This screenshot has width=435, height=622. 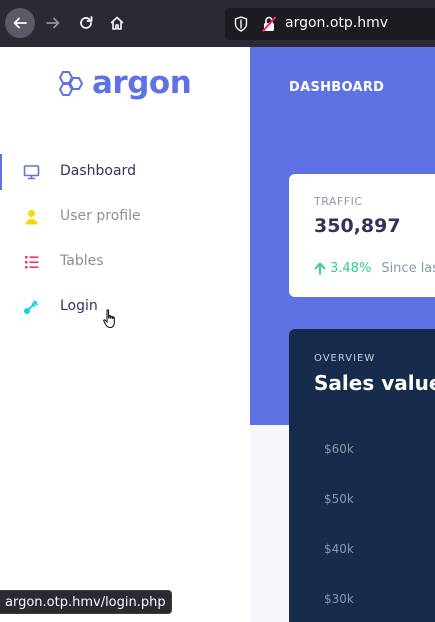 What do you see at coordinates (98, 171) in the screenshot?
I see `sidebar-item-label: Dashboard` at bounding box center [98, 171].